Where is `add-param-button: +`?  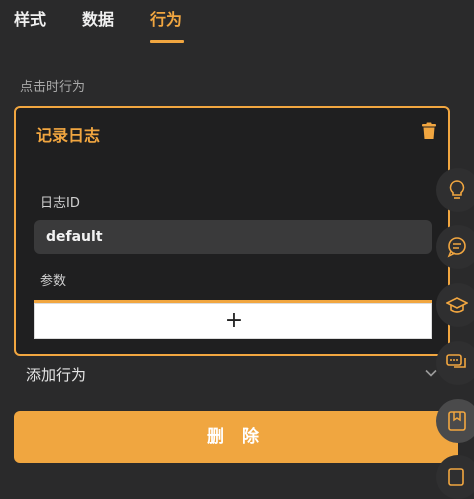 add-param-button: + is located at coordinates (233, 321).